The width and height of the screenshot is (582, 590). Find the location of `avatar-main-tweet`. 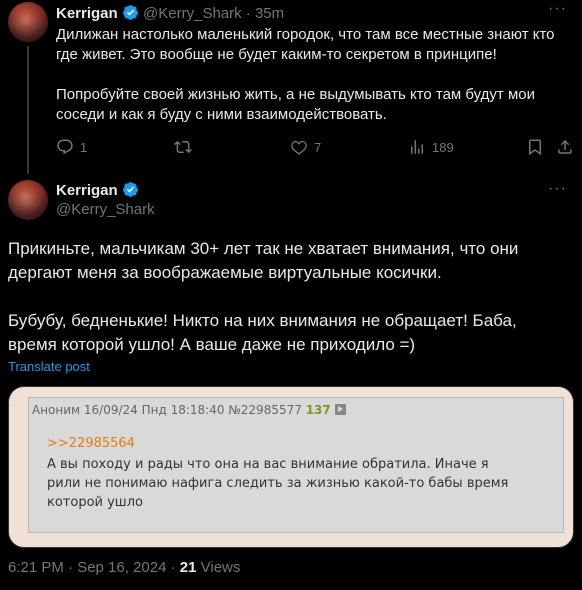

avatar-main-tweet is located at coordinates (28, 200).